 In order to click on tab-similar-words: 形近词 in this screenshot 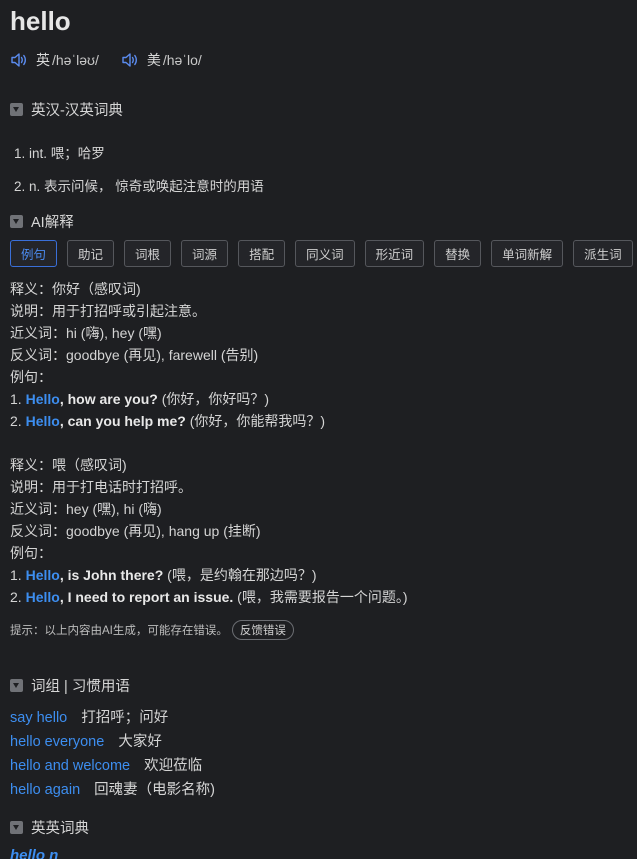, I will do `click(394, 253)`.